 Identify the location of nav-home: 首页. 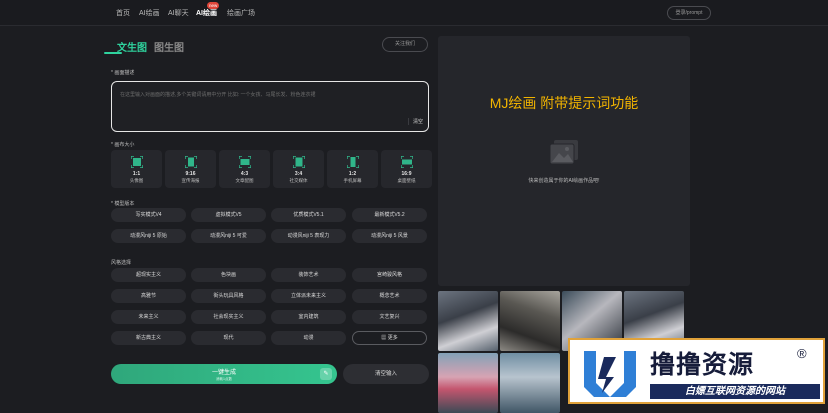
(123, 13).